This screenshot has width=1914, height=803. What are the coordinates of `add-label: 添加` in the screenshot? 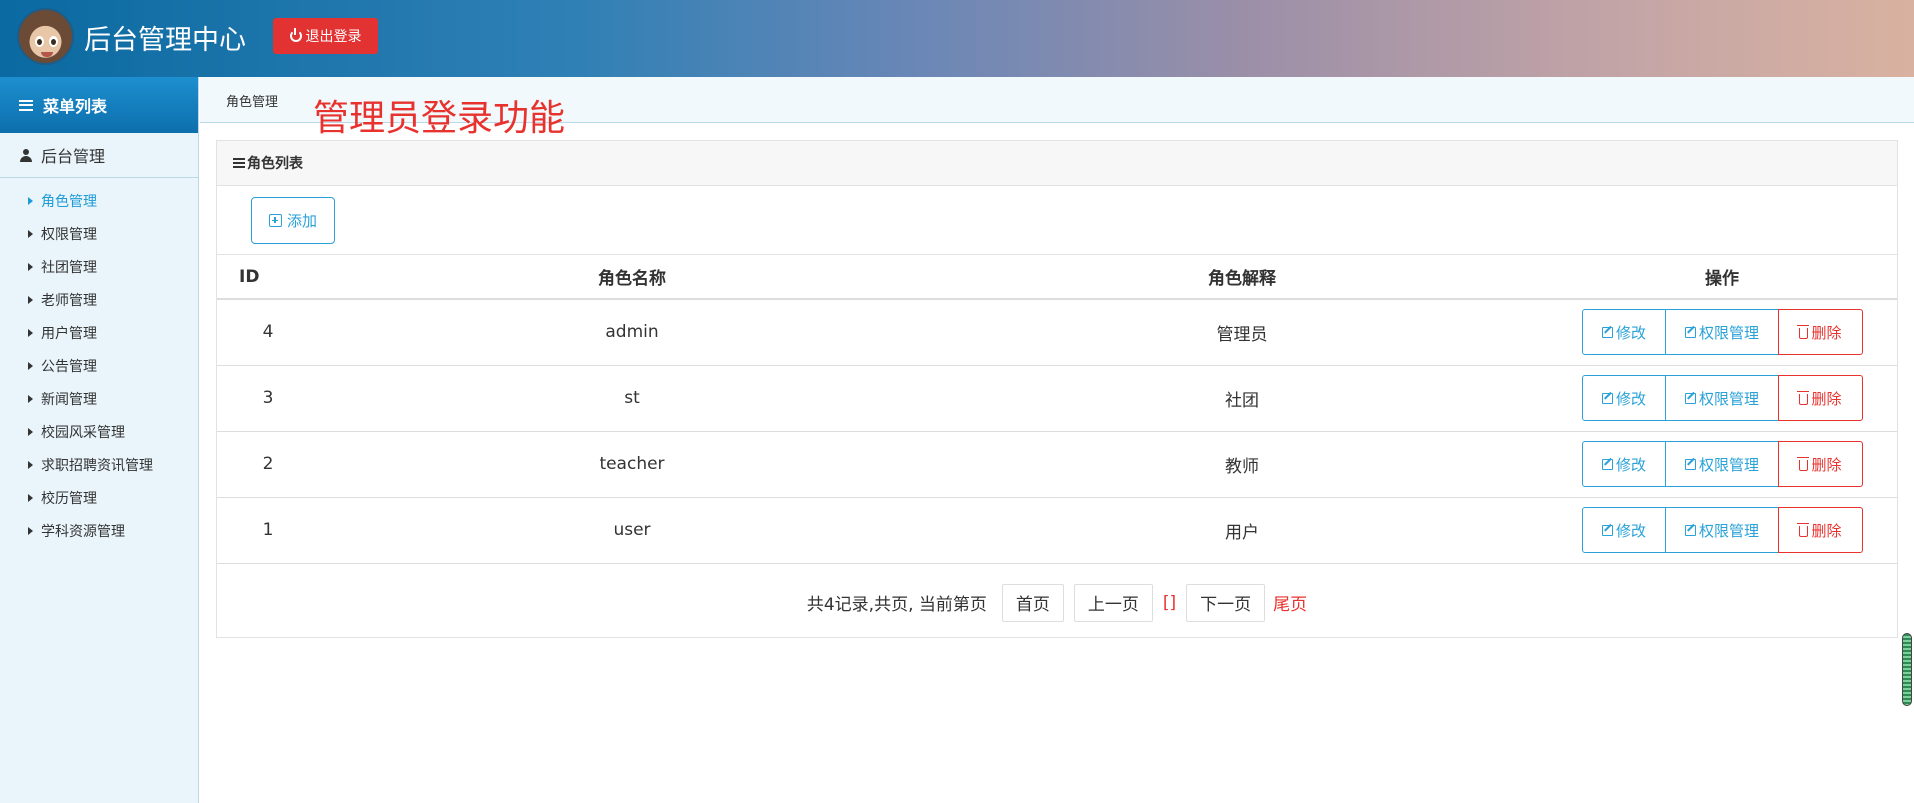 It's located at (301, 221).